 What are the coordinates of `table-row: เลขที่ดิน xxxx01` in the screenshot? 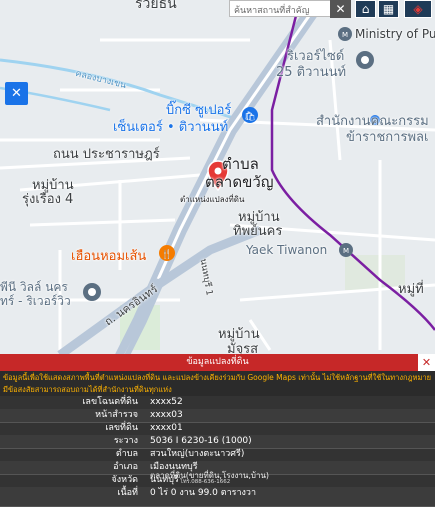 It's located at (217, 429).